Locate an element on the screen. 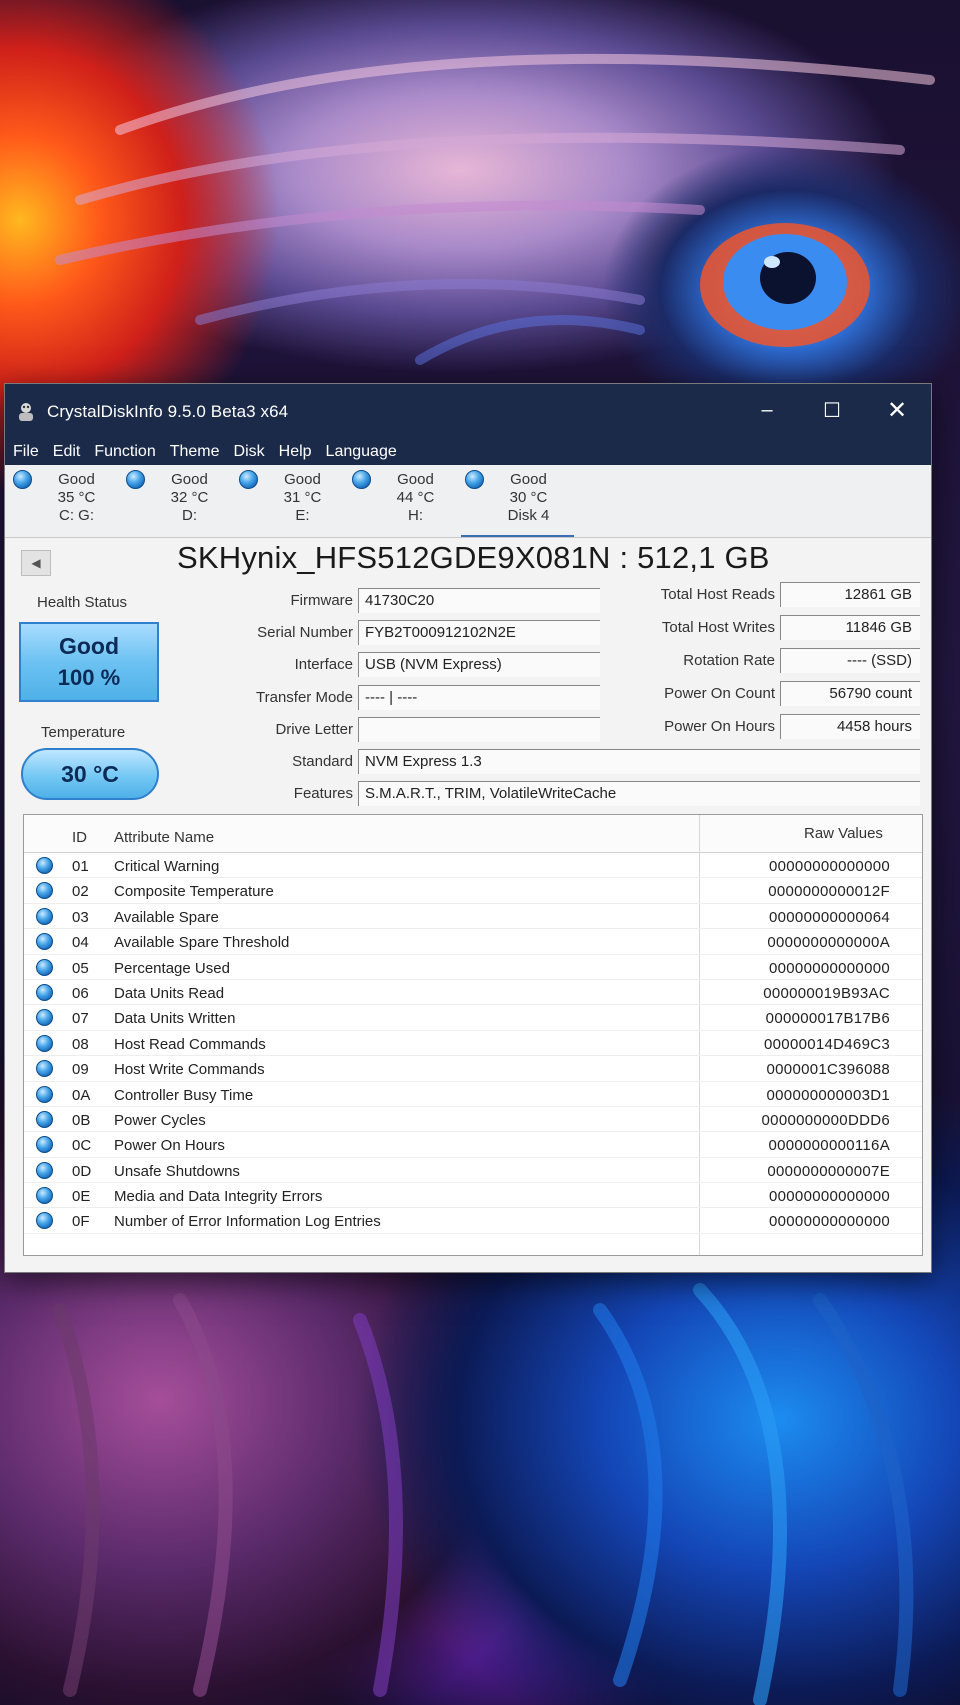 This screenshot has width=960, height=1705. firmware-label: Firmware is located at coordinates (322, 600).